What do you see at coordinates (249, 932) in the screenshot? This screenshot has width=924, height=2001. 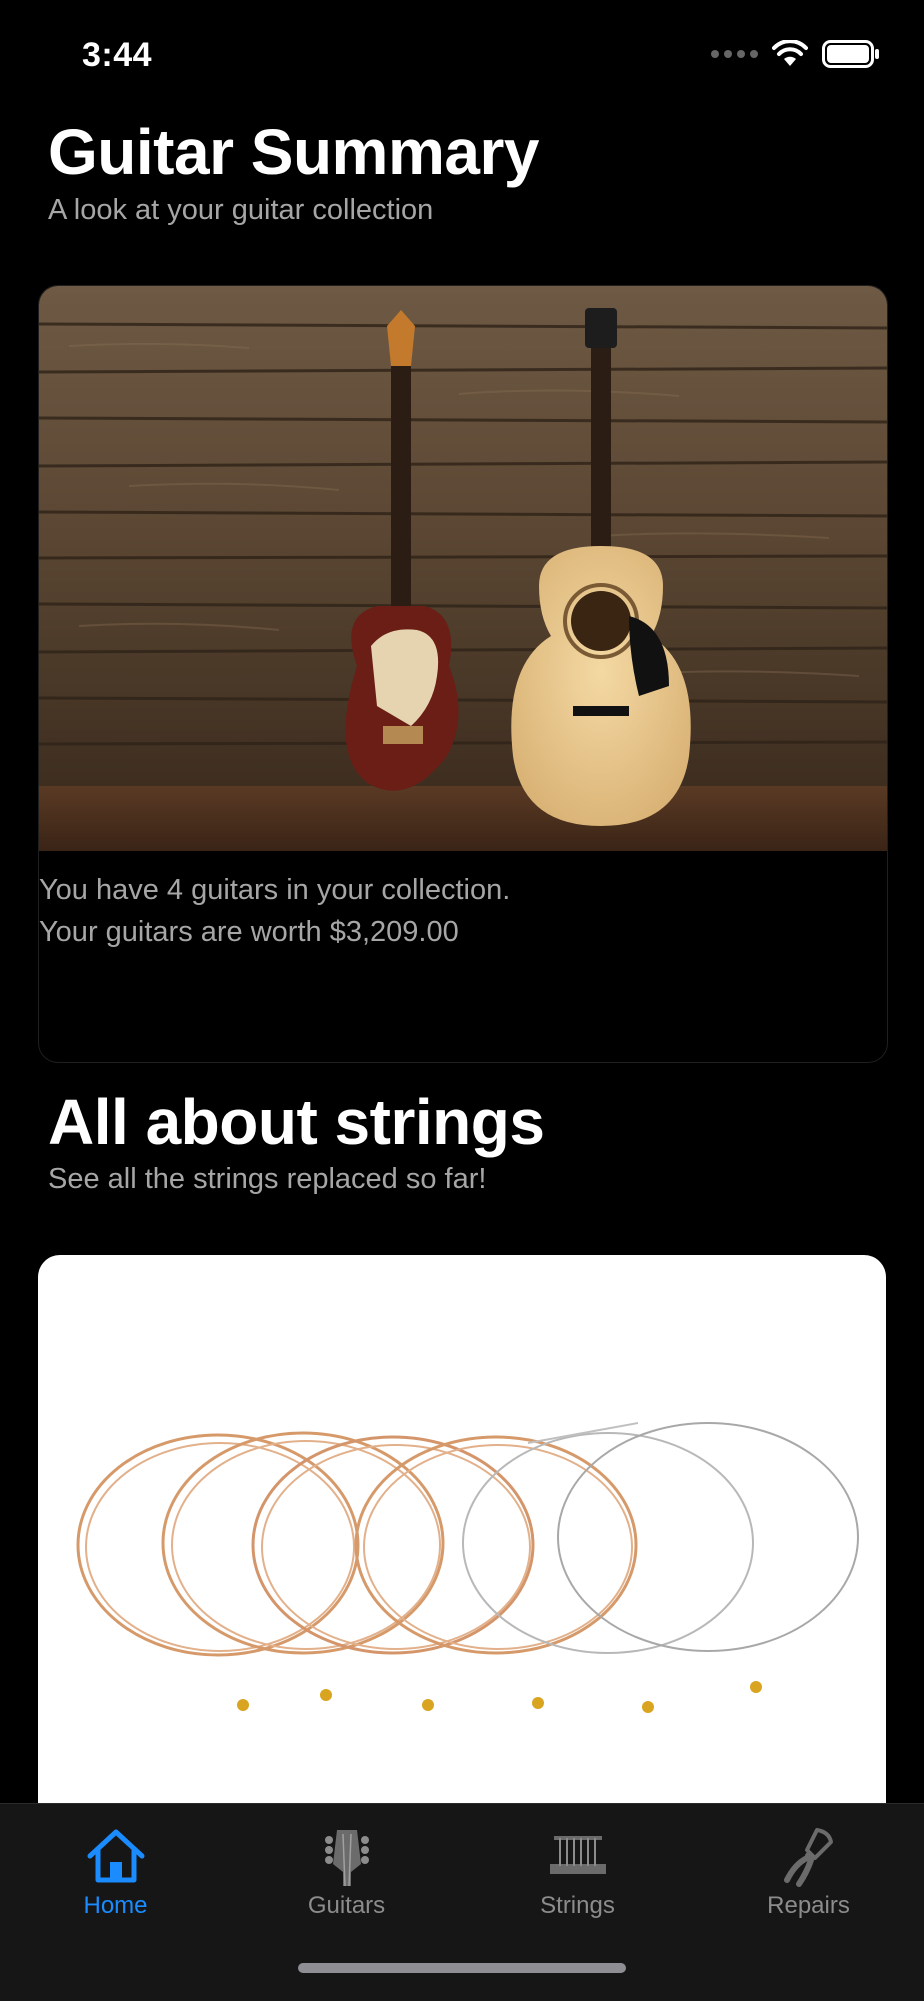 I see `guitar-worth-text: Your guitars are worth $3,209.00` at bounding box center [249, 932].